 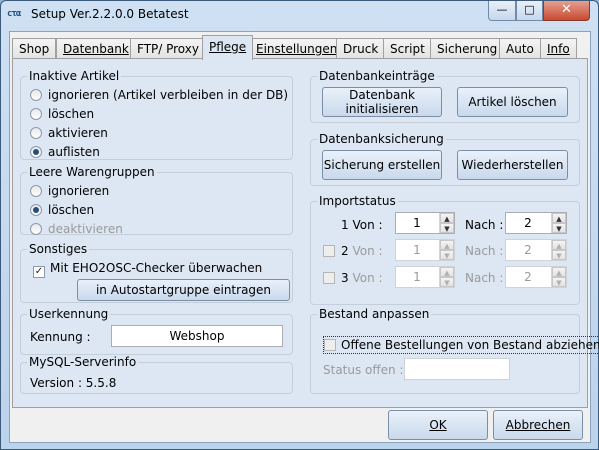 I want to click on tab-label: Einstellungen, so click(x=297, y=49).